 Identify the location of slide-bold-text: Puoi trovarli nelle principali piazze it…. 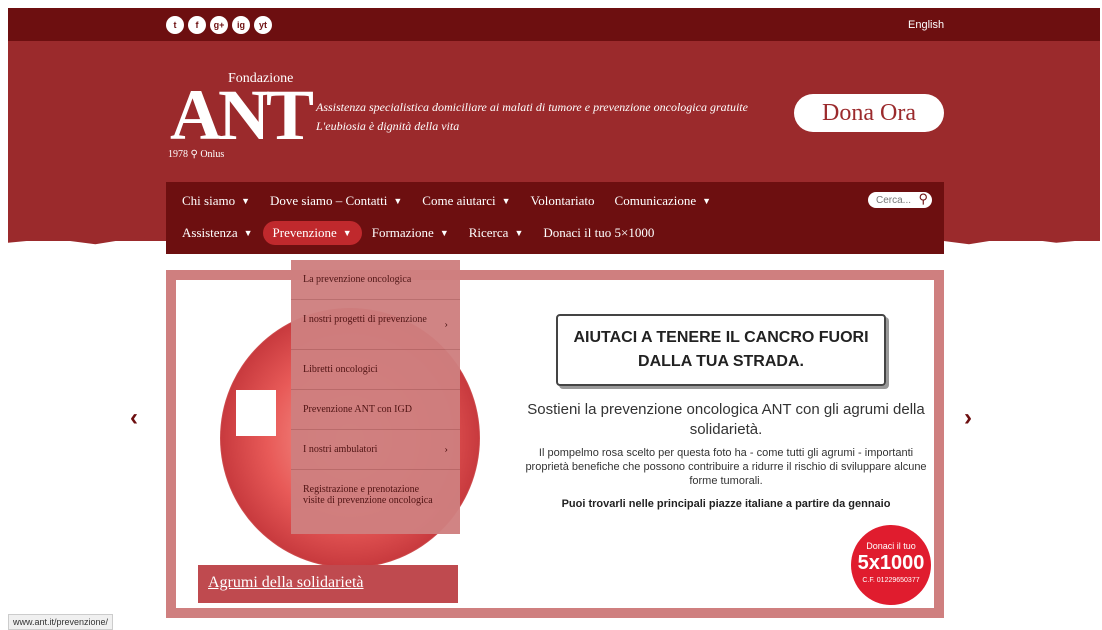
(726, 504).